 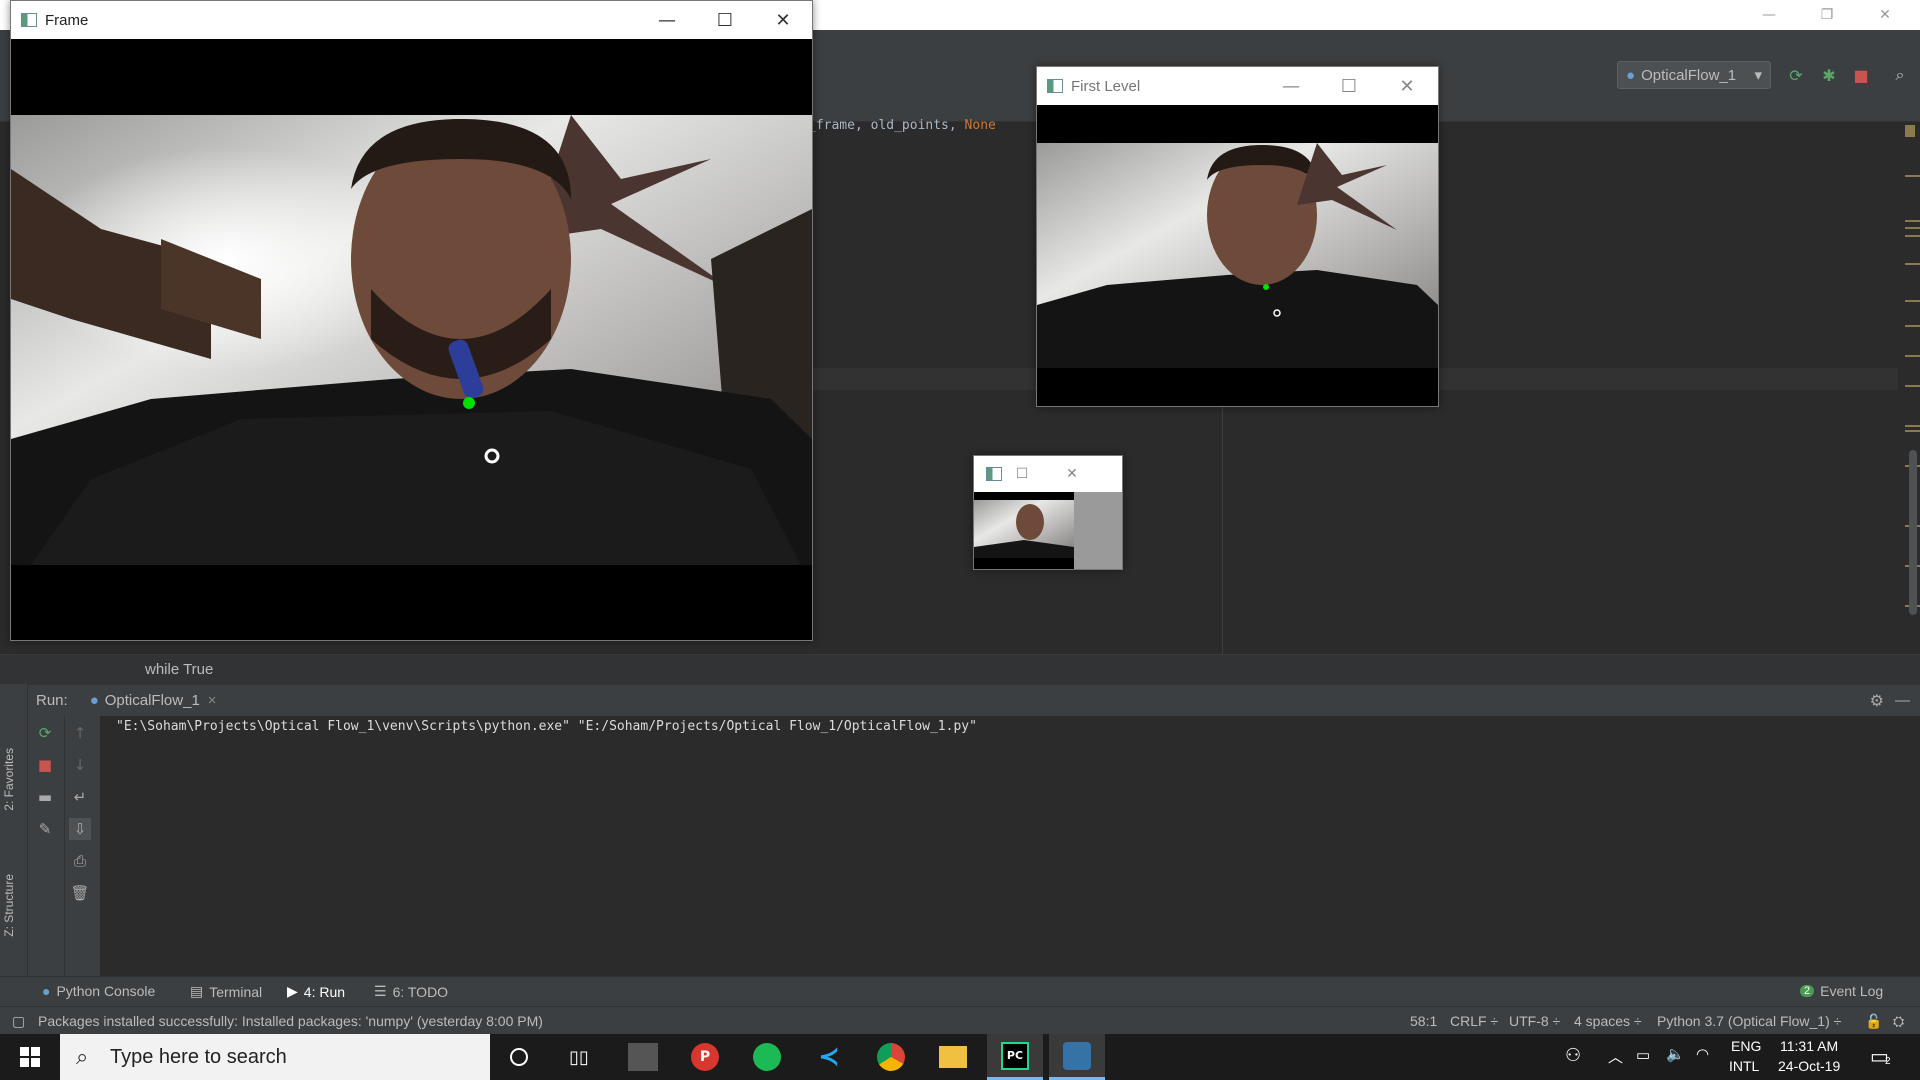 I want to click on todo-tab: ☰ 6: TODO, so click(x=411, y=991).